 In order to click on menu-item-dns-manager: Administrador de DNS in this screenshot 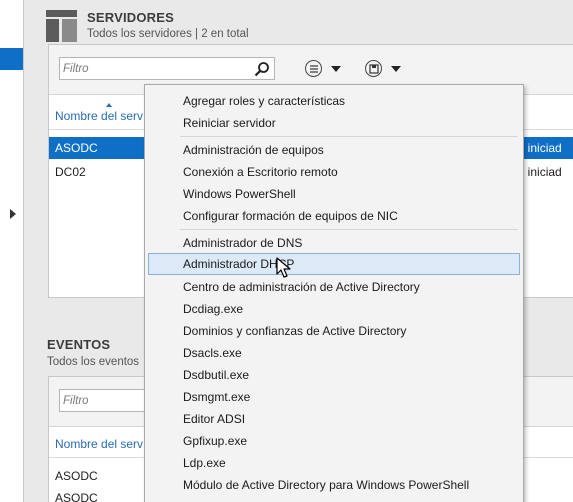, I will do `click(334, 243)`.